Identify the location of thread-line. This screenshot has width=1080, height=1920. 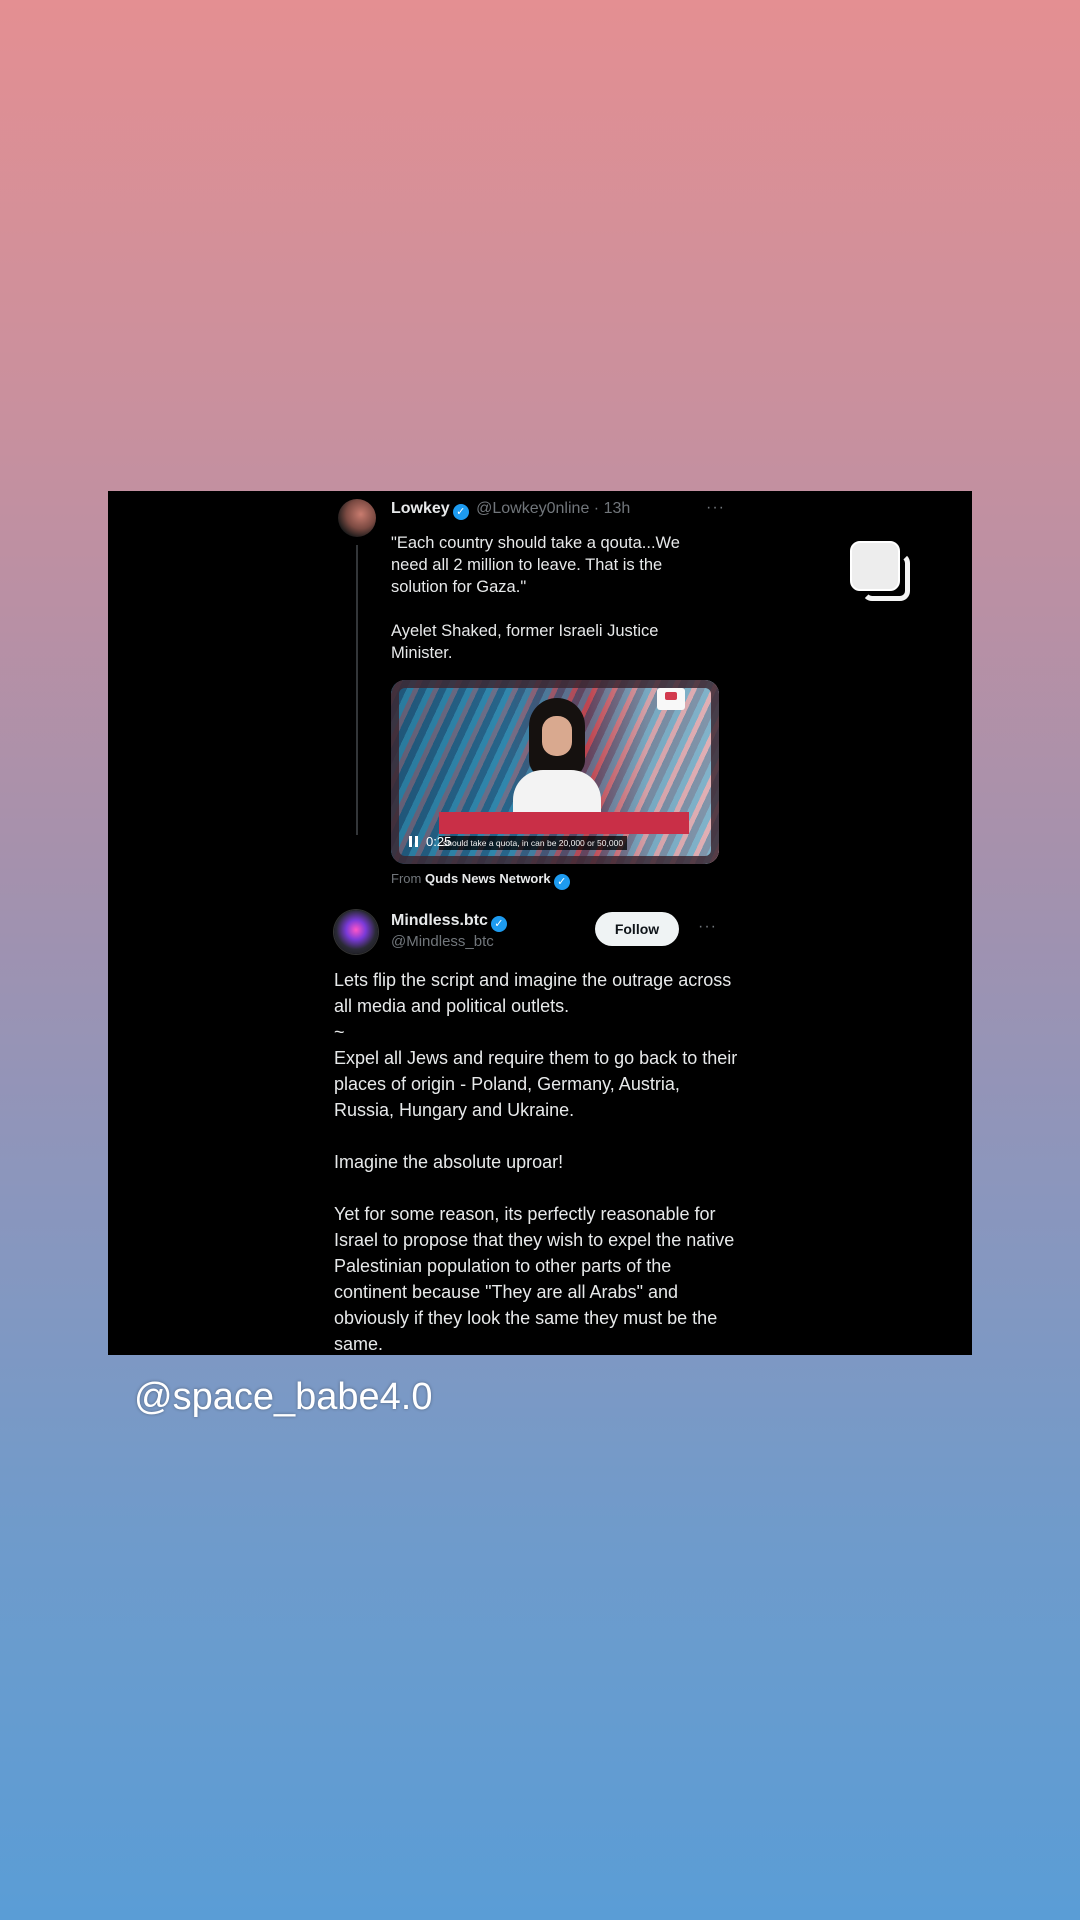
(357, 690).